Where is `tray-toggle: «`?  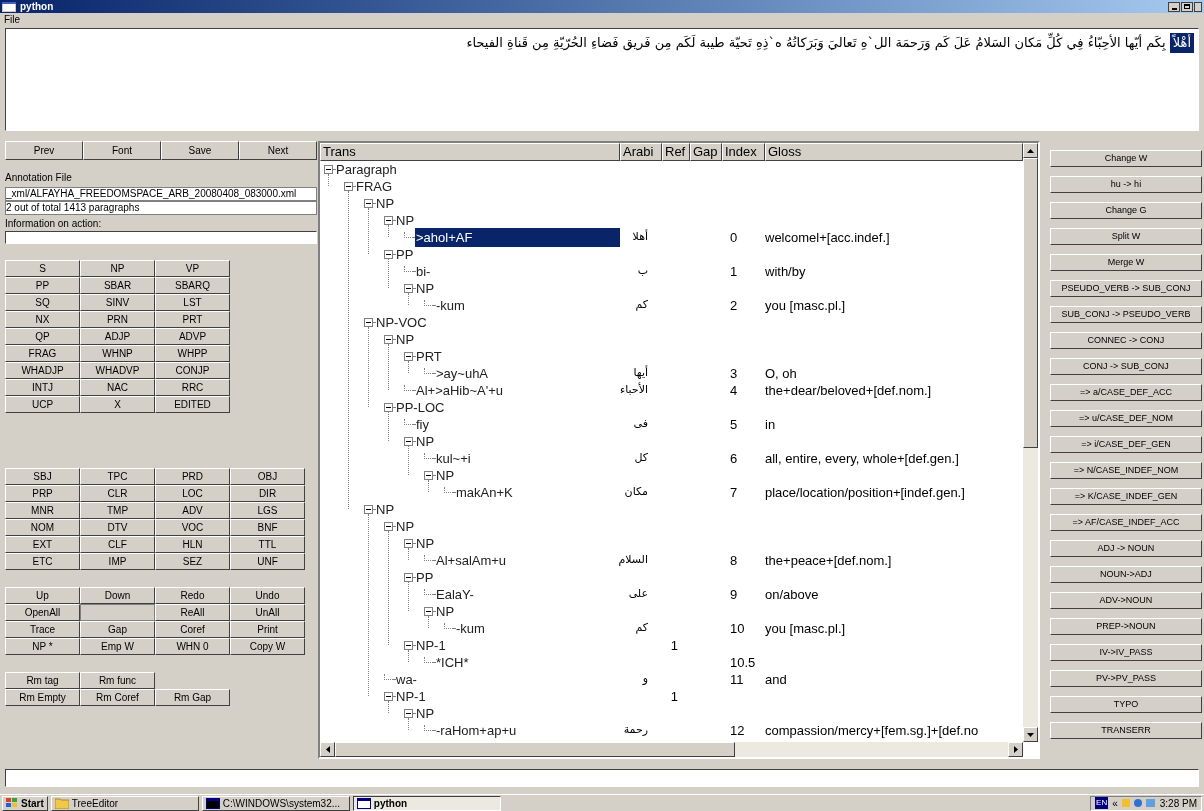 tray-toggle: « is located at coordinates (1115, 803).